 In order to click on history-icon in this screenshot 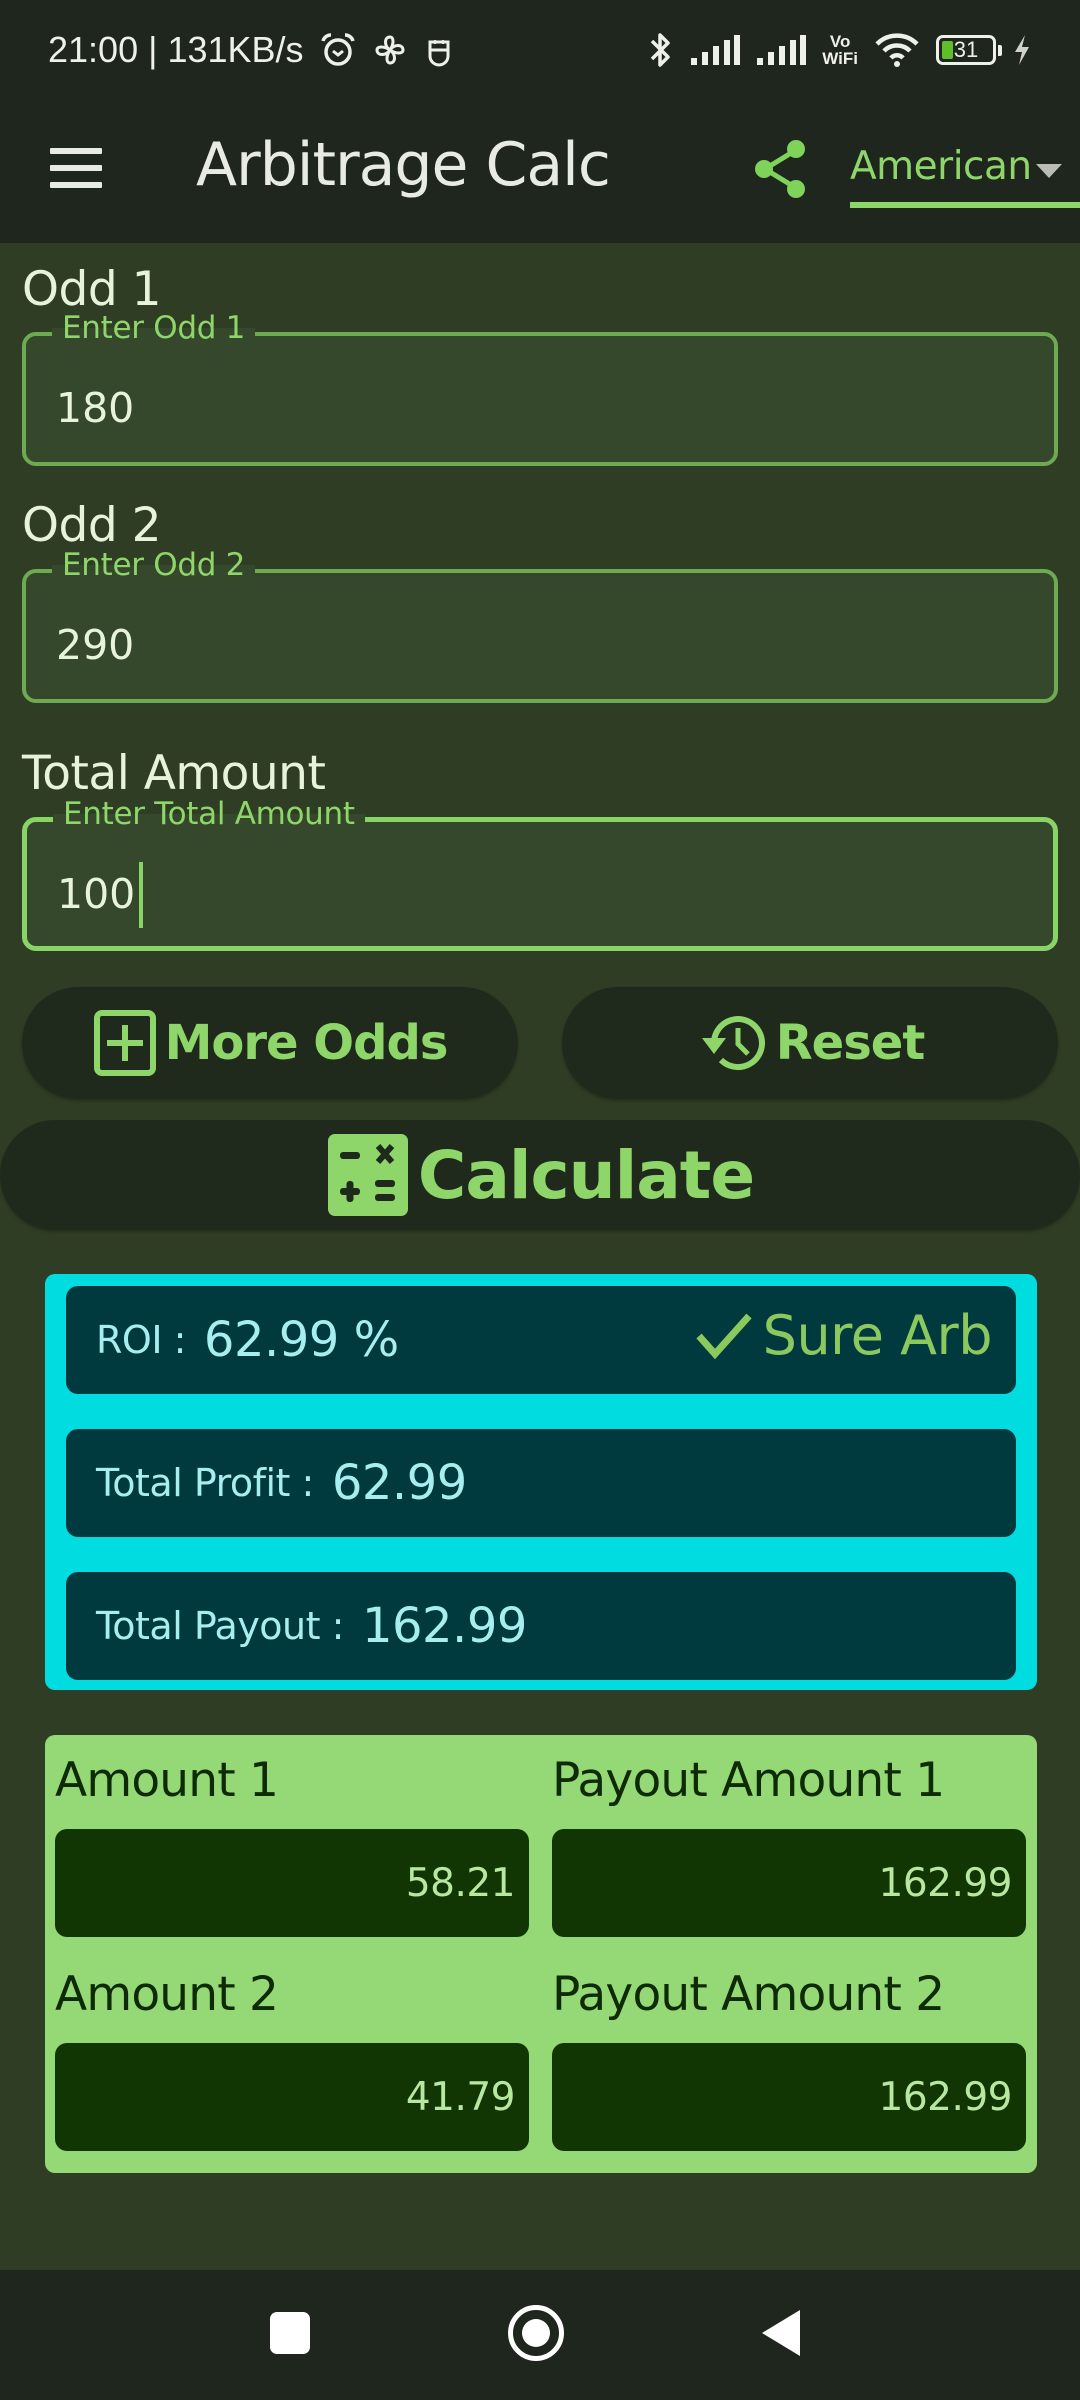, I will do `click(733, 1043)`.